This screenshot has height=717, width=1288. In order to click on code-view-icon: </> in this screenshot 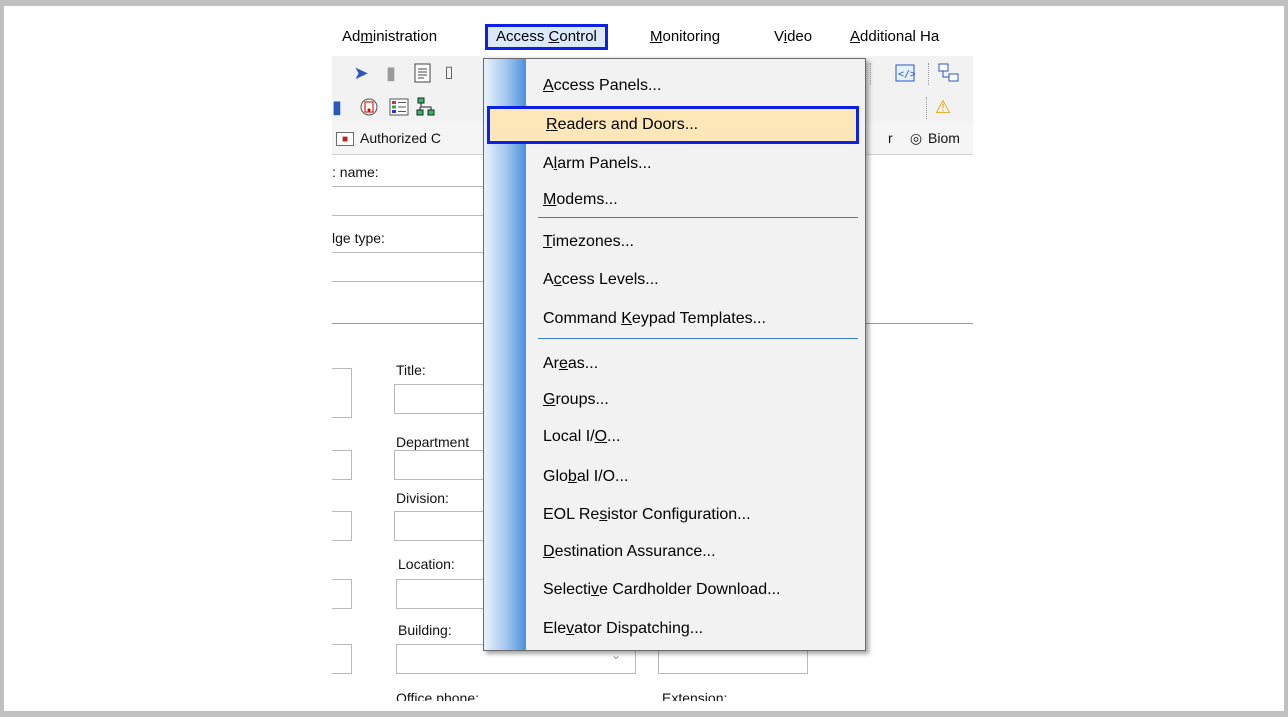, I will do `click(905, 73)`.